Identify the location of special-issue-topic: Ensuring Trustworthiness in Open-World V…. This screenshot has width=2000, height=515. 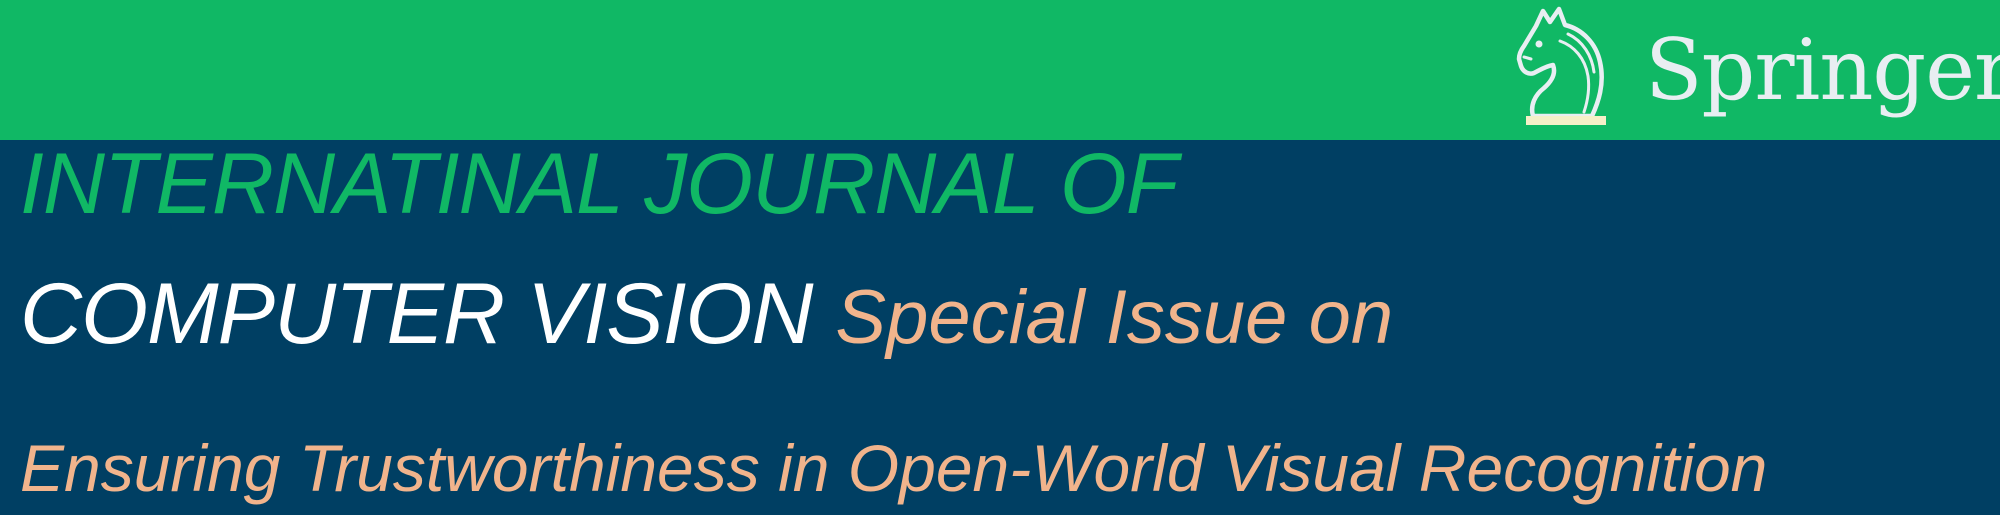
(894, 468).